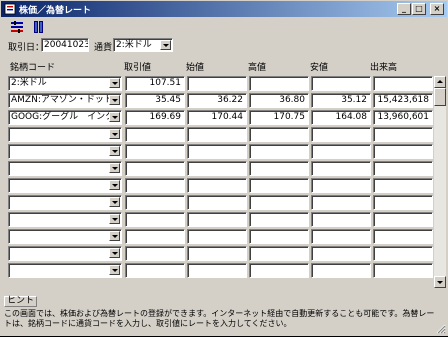 This screenshot has width=448, height=337. Describe the element at coordinates (155, 83) in the screenshot. I see `price-cell: 107.51` at that location.